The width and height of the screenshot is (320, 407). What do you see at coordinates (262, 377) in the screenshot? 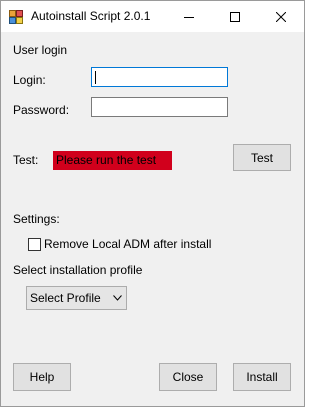
I see `install-button: Install` at bounding box center [262, 377].